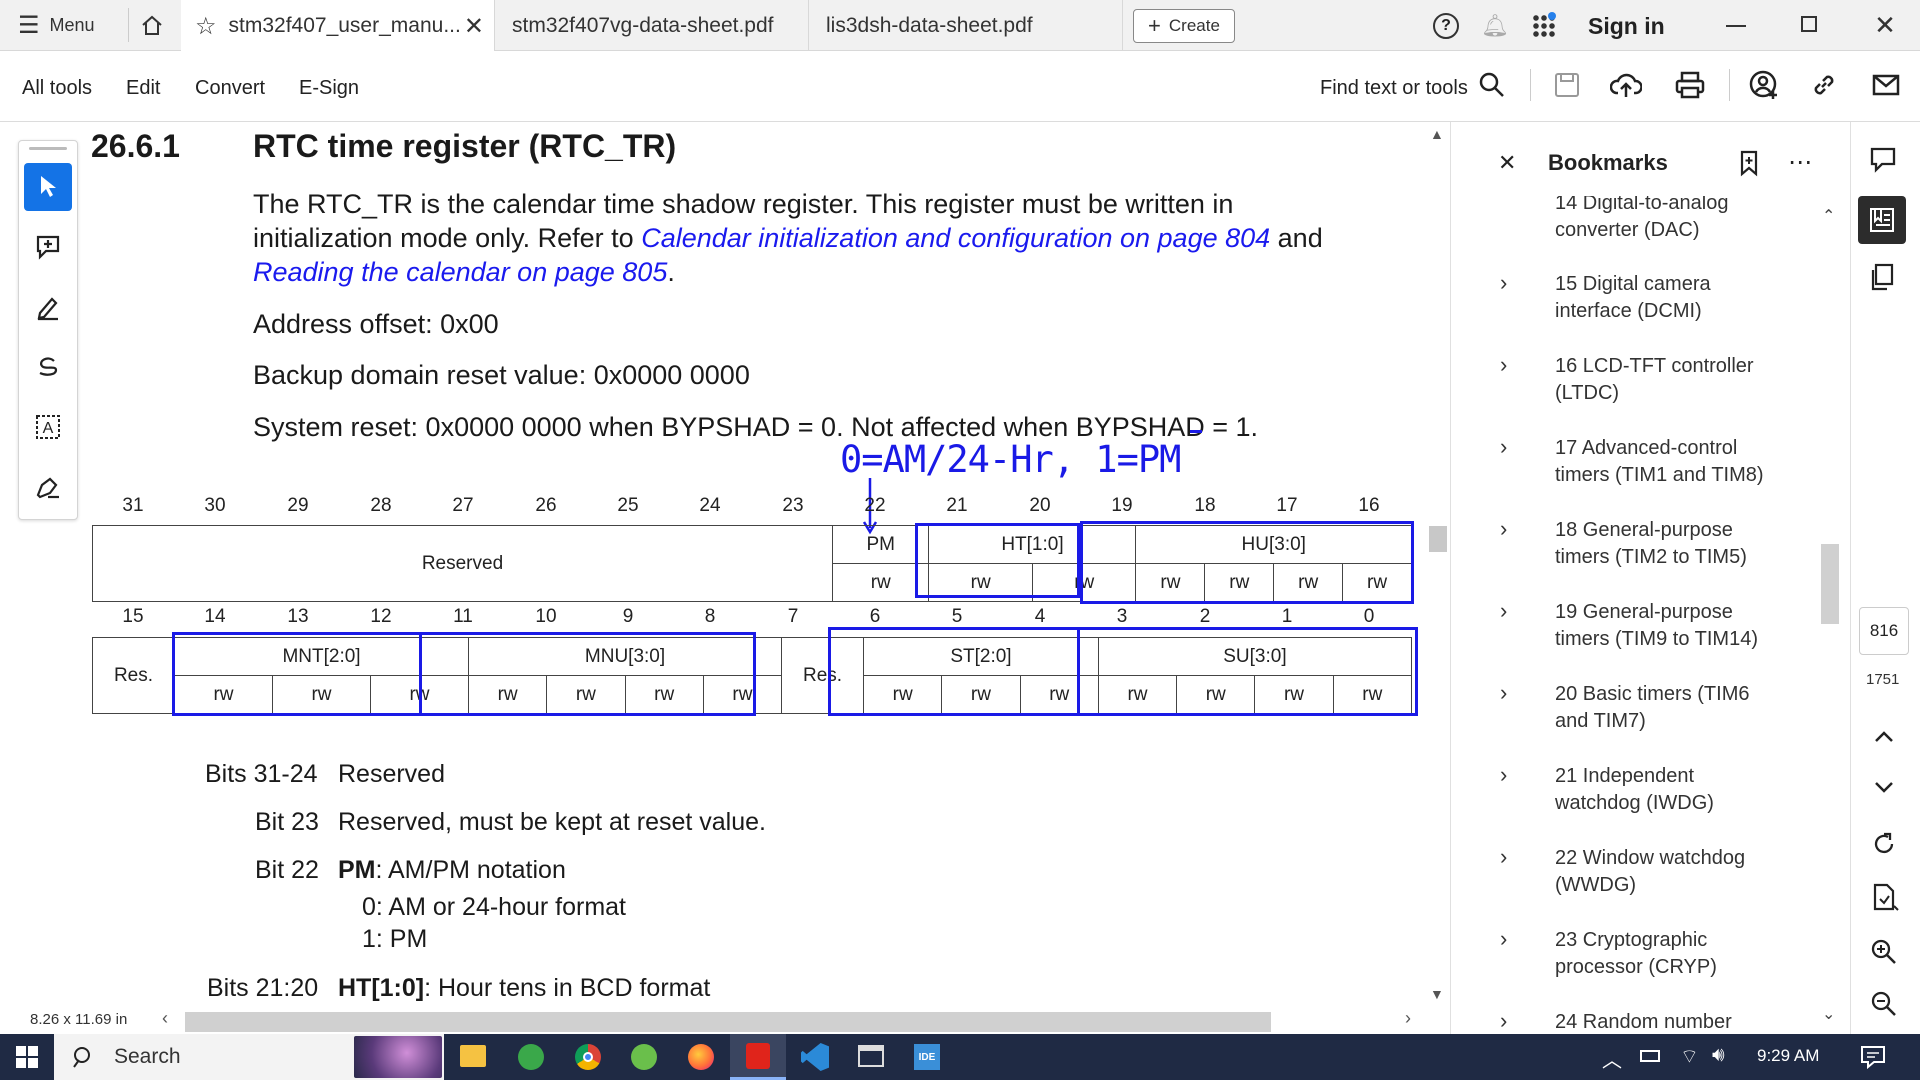 The image size is (1920, 1080). Describe the element at coordinates (1883, 277) in the screenshot. I see `pages-icon` at that location.